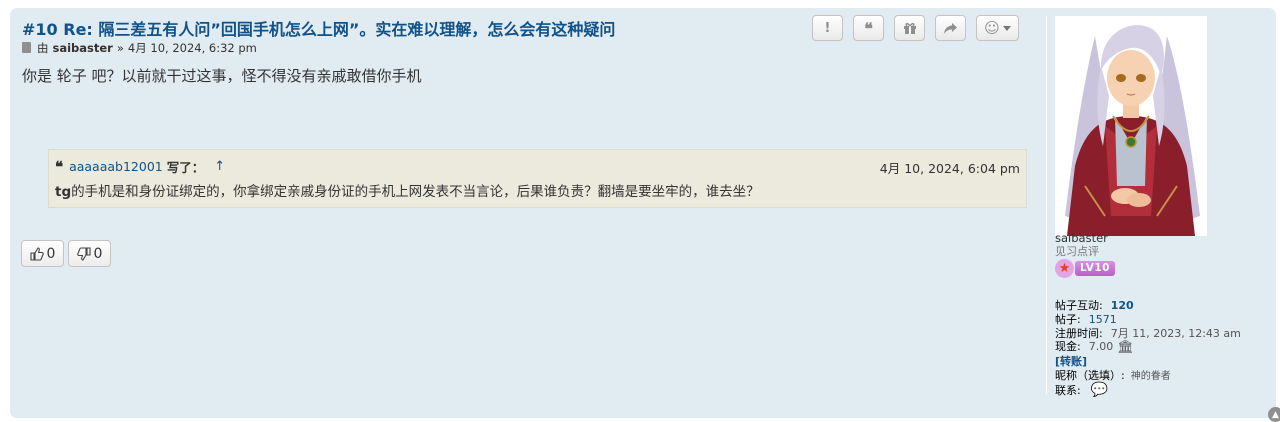  I want to click on profile-rank: 见习点评, so click(1077, 251).